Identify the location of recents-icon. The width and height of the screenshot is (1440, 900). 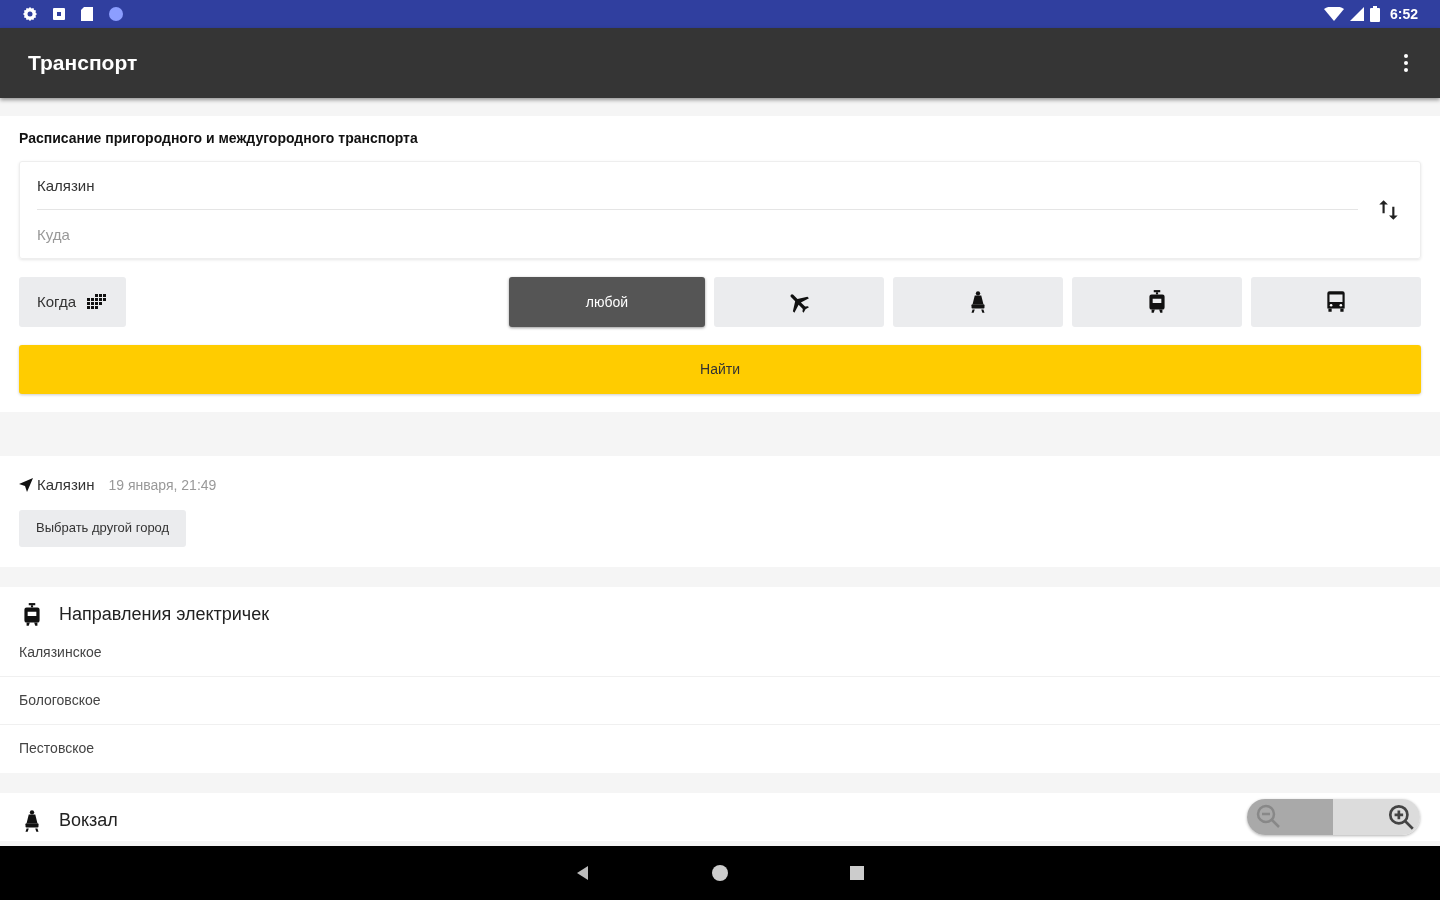
(857, 873).